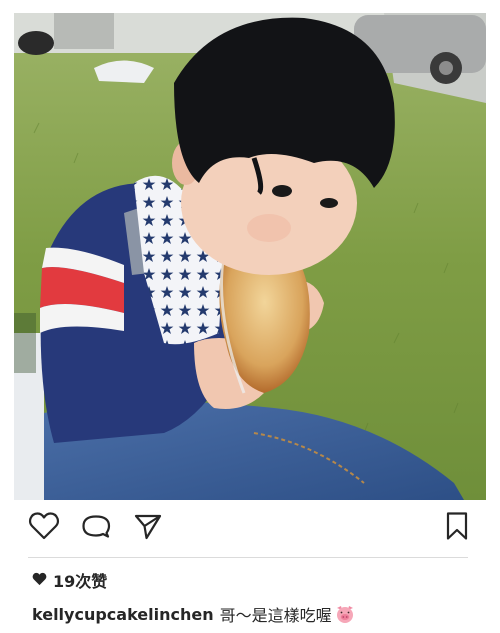 This screenshot has height=633, width=500. I want to click on comment-bubble-icon, so click(96, 528).